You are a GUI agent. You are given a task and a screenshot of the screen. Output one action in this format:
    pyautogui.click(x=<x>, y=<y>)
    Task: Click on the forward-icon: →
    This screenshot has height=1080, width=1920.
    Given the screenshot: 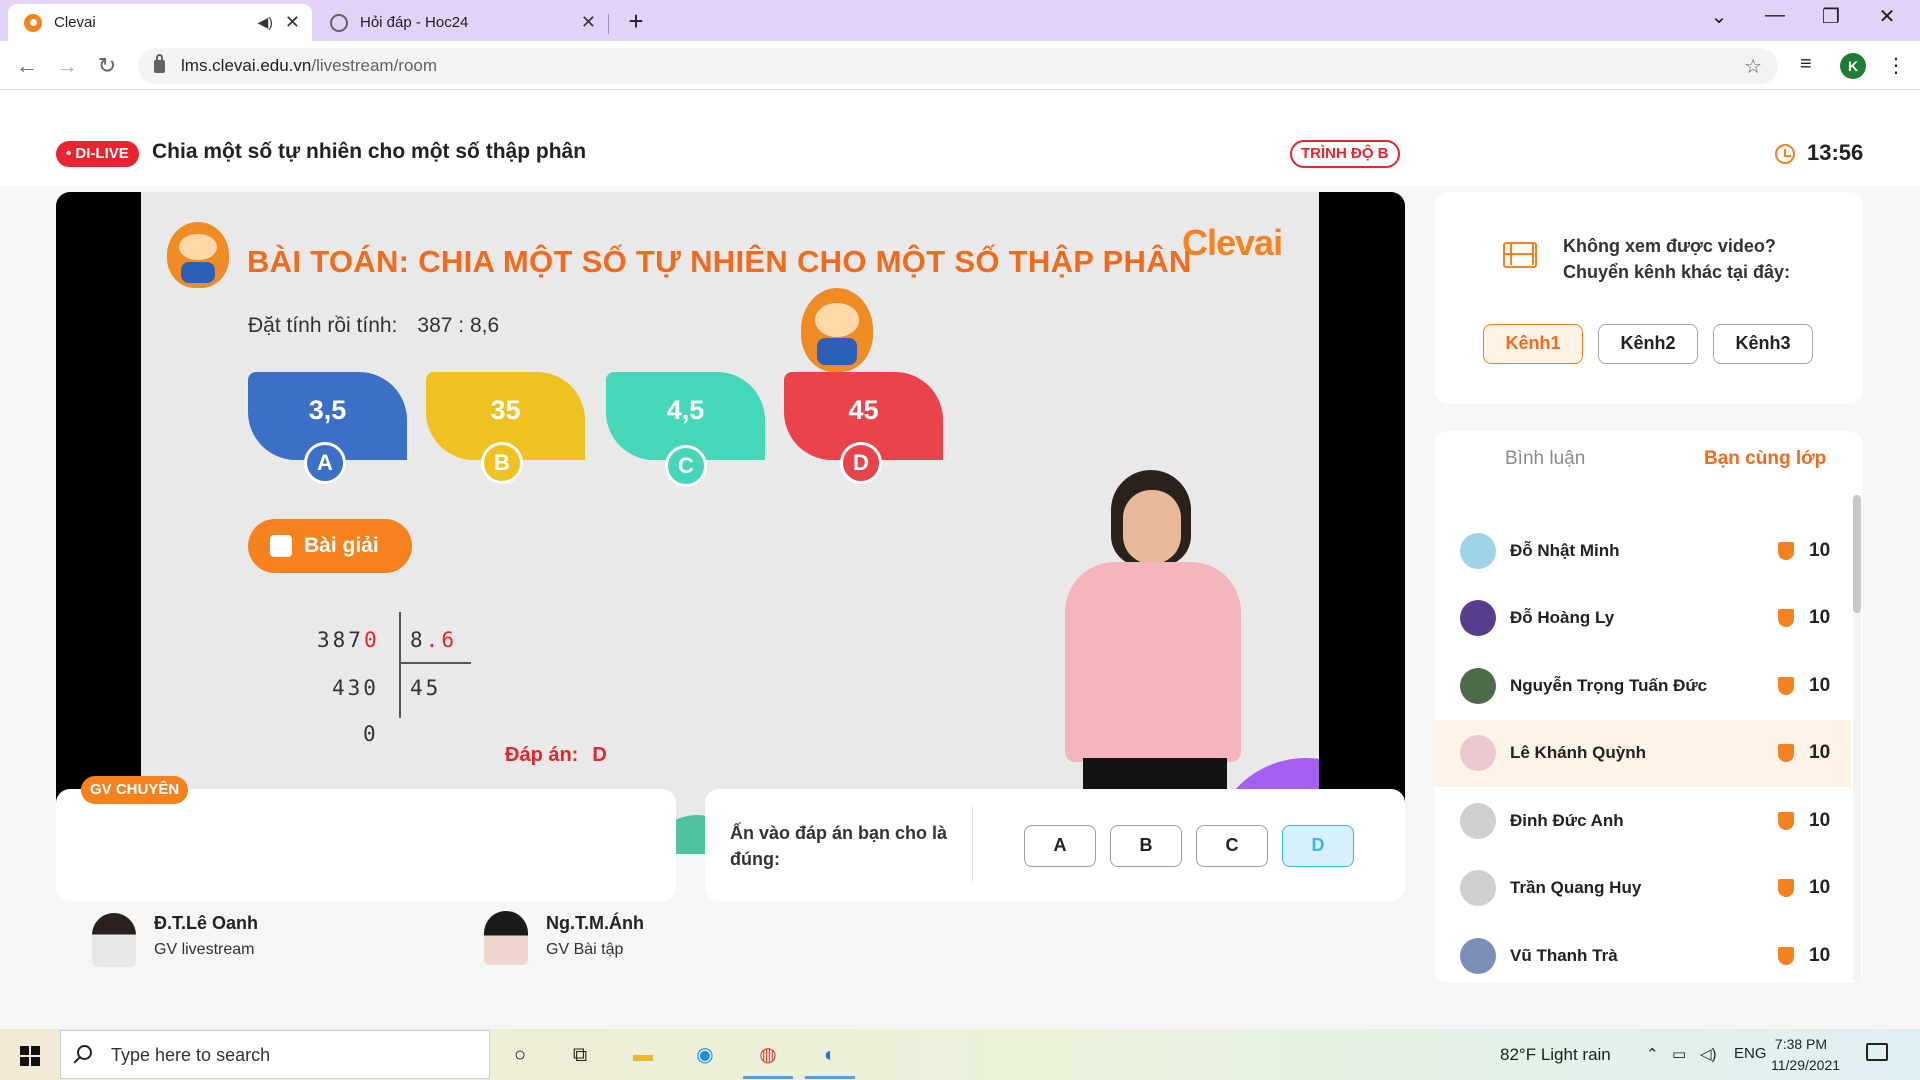 What is the action you would take?
    pyautogui.click(x=67, y=66)
    